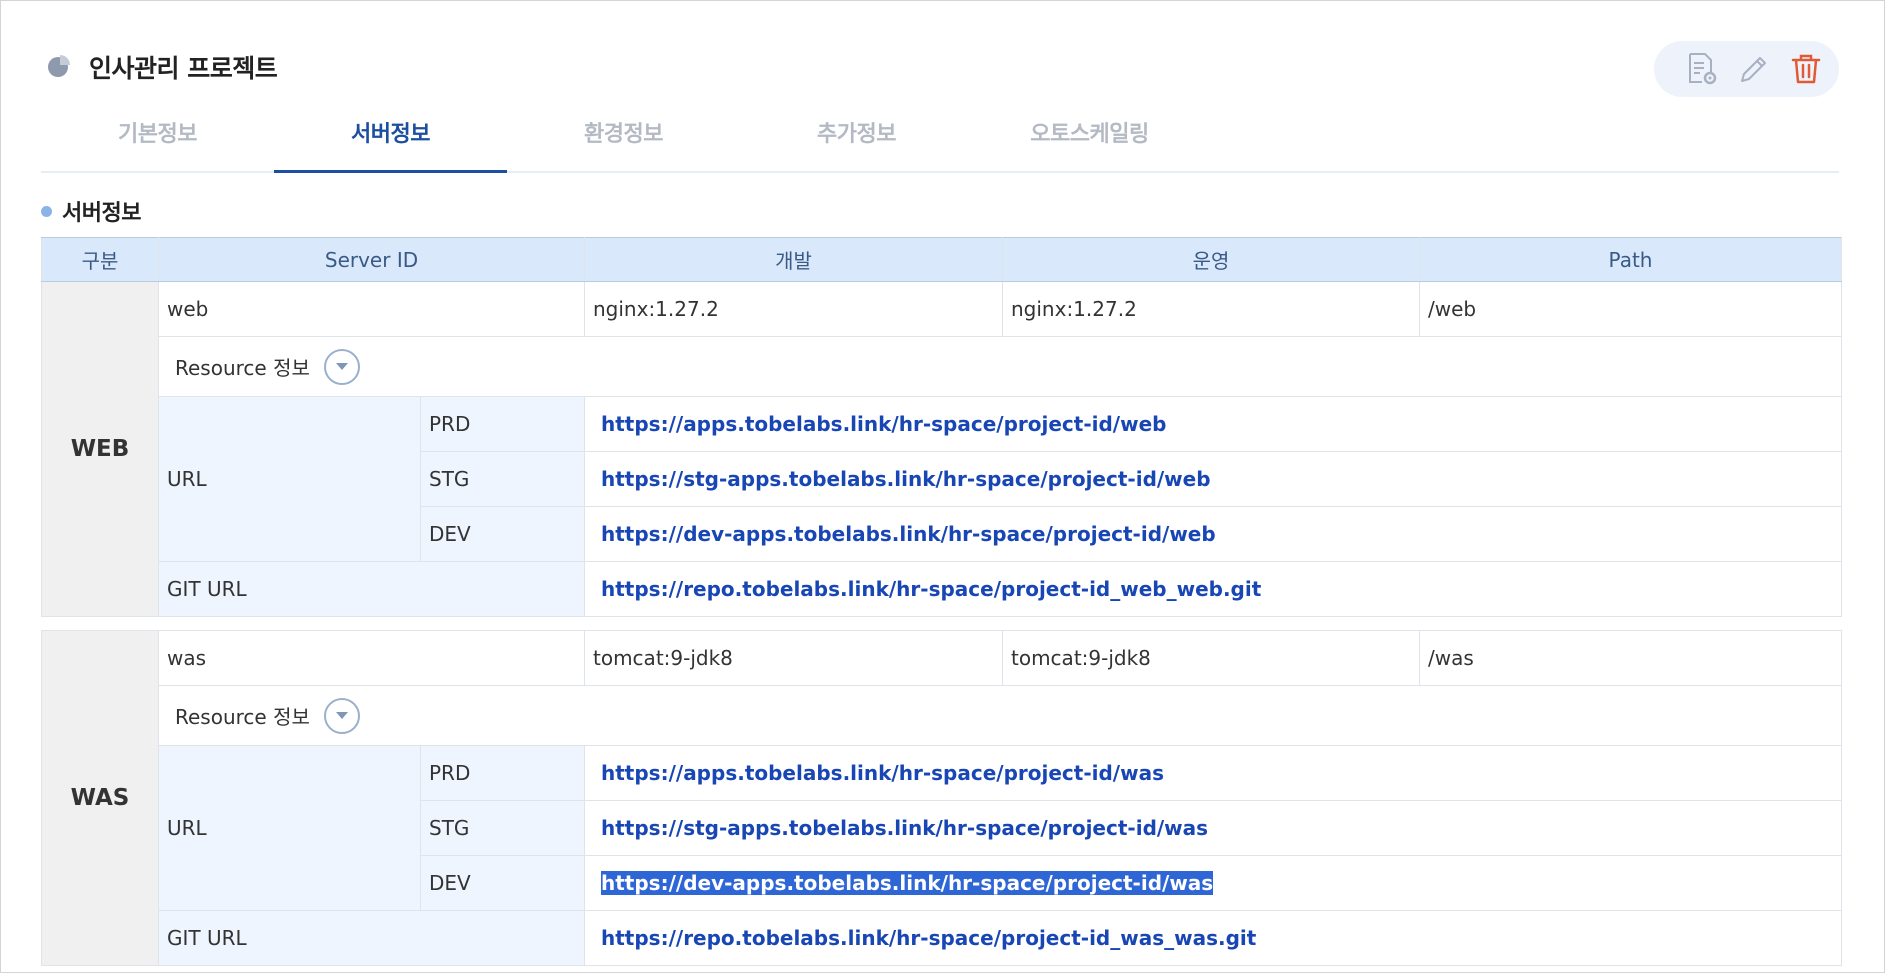 The image size is (1885, 973). I want to click on path-cell: /was, so click(1630, 658).